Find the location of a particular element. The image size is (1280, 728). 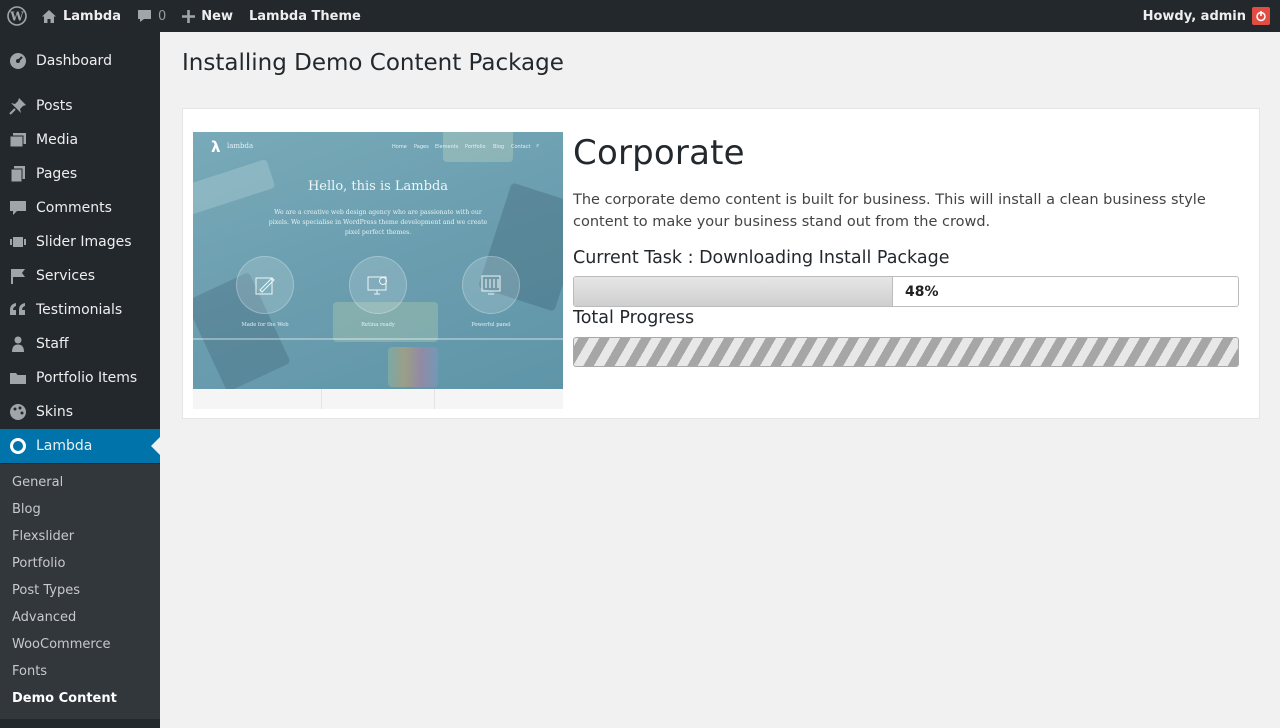

sidebar-item-testimonials: Testimonials is located at coordinates (80, 310).